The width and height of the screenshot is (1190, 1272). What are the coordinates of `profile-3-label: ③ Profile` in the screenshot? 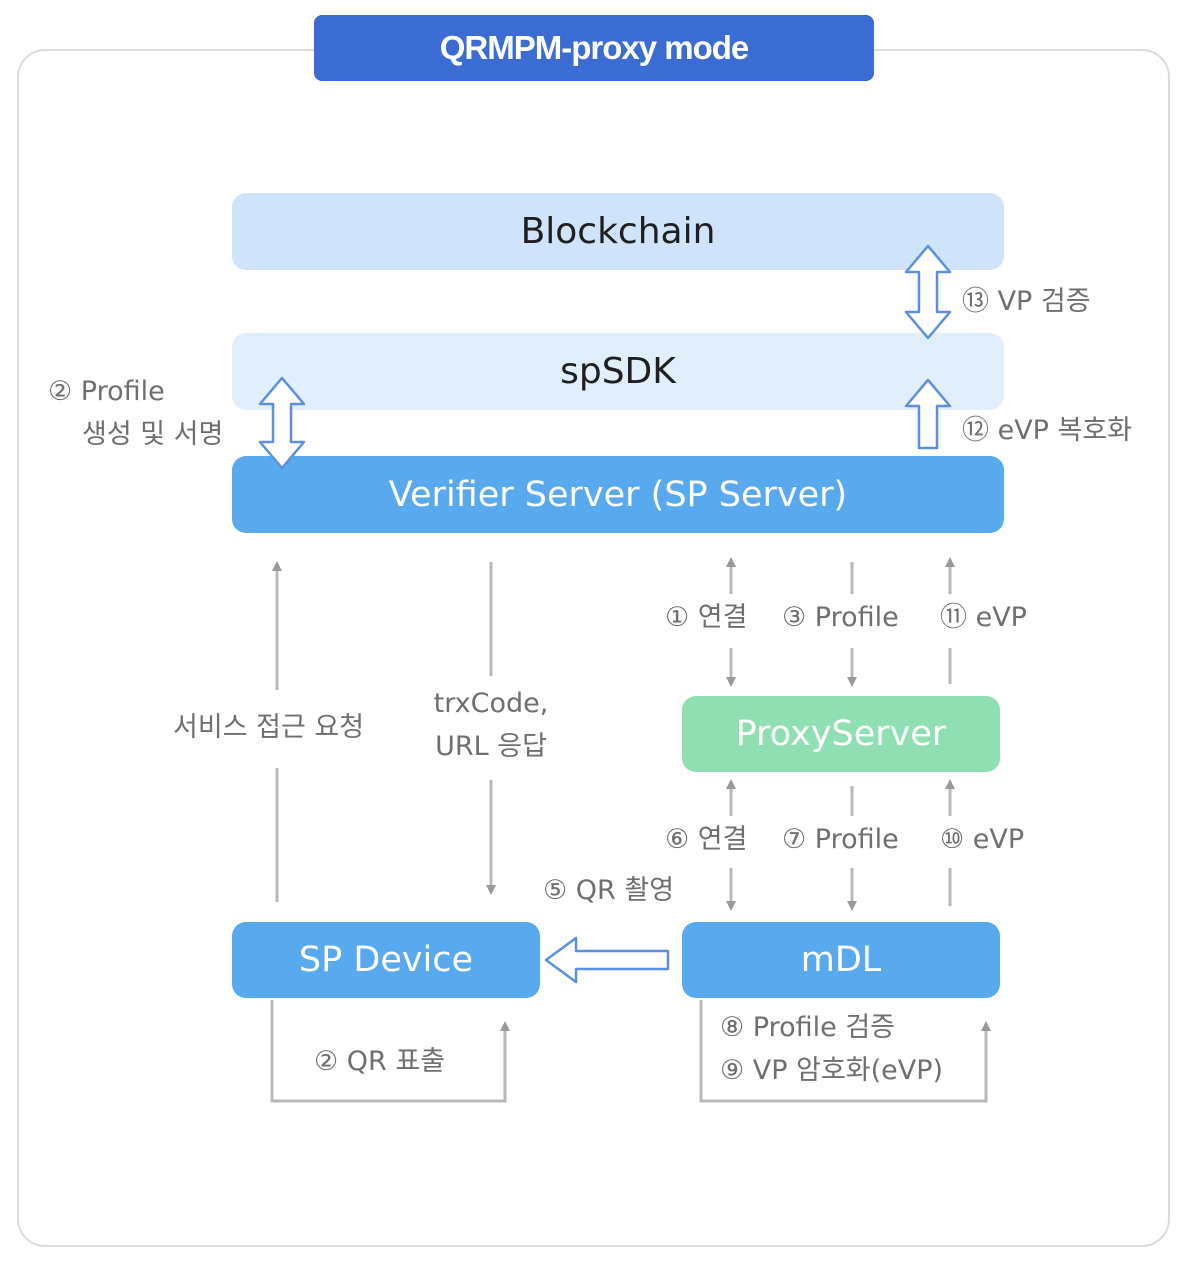 It's located at (840, 617).